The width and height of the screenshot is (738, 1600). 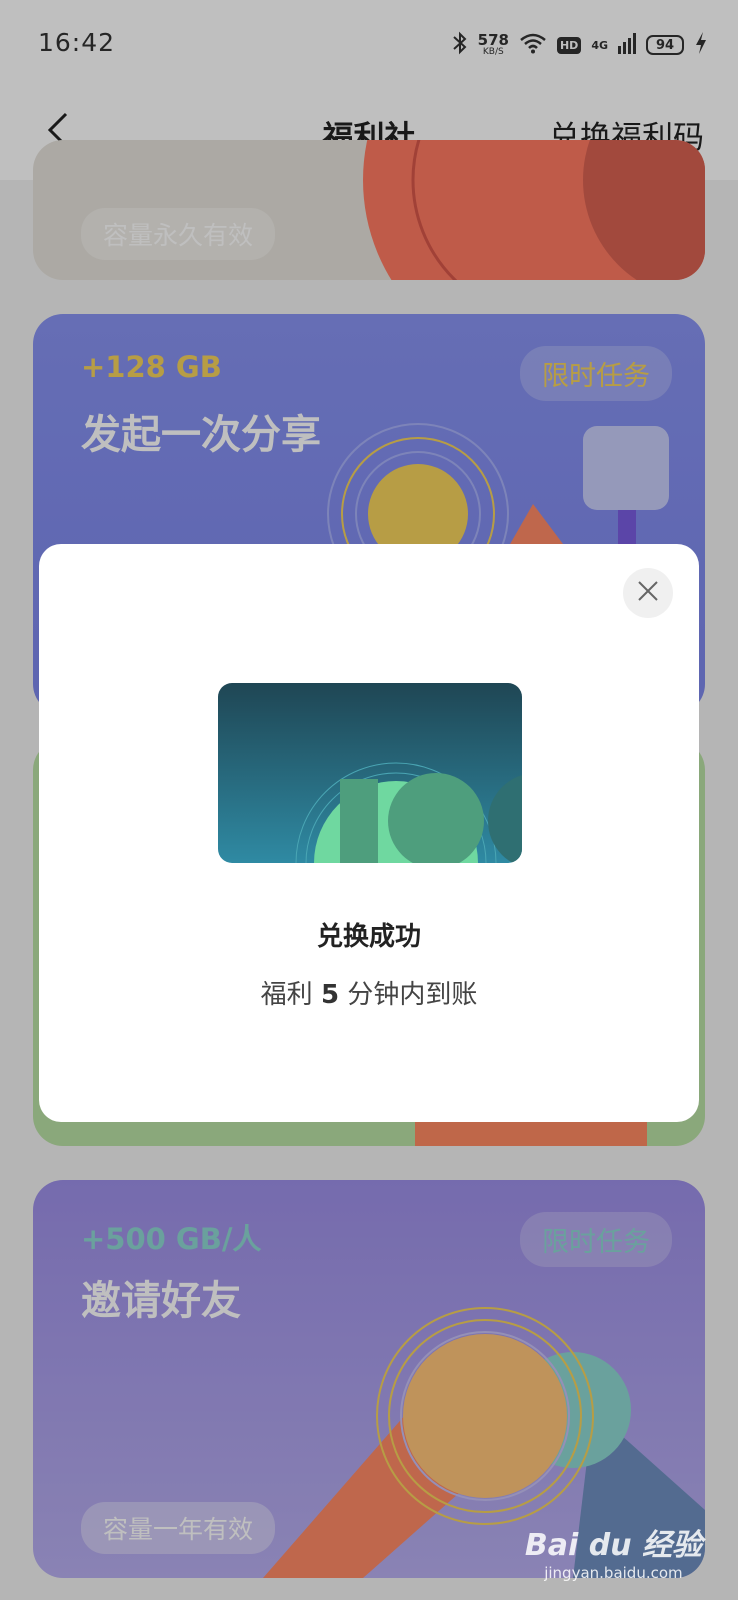 I want to click on desc-number: 5, so click(x=330, y=995).